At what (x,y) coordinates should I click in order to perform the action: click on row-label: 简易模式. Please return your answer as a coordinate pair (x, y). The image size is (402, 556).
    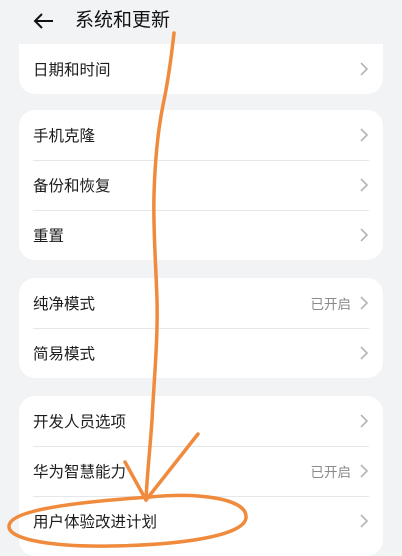
    Looking at the image, I should click on (64, 354).